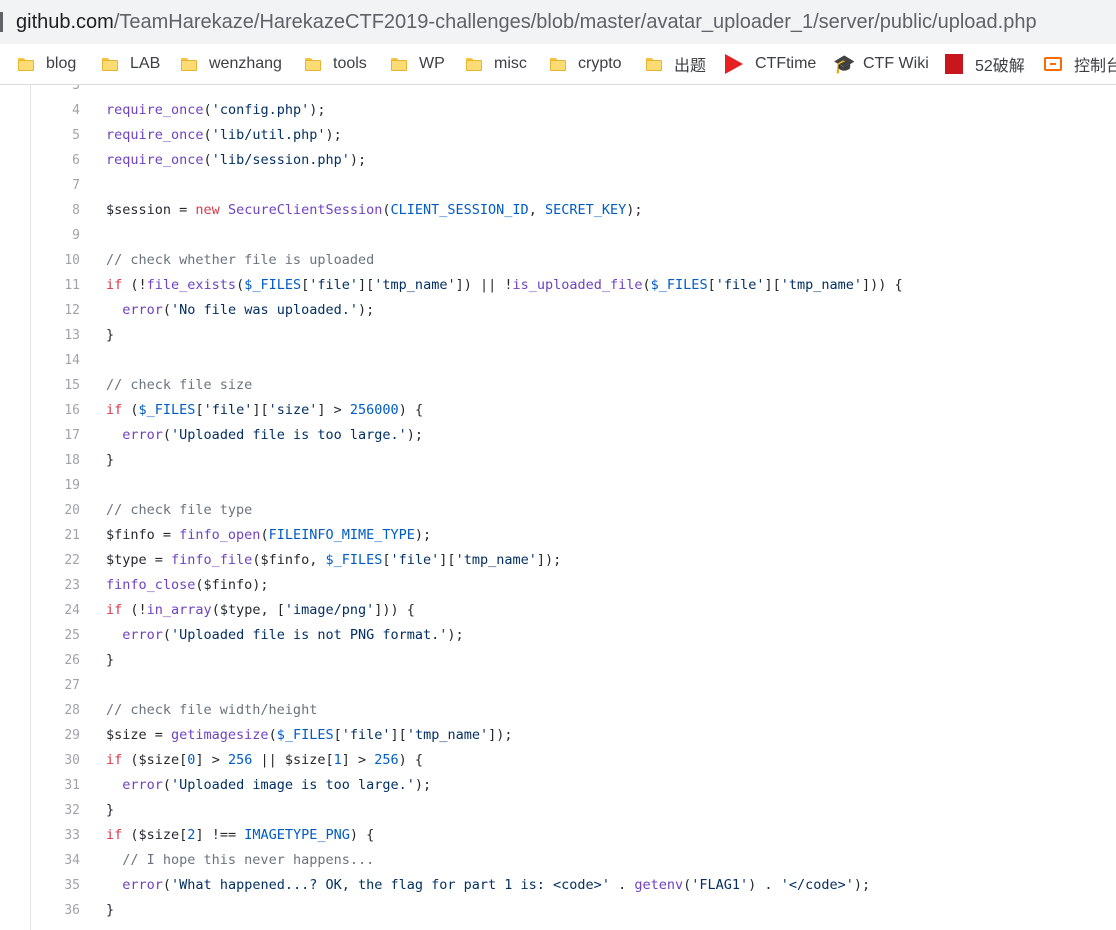 This screenshot has height=930, width=1116. Describe the element at coordinates (985, 64) in the screenshot. I see `bookmark-52pojie: 52破解` at that location.